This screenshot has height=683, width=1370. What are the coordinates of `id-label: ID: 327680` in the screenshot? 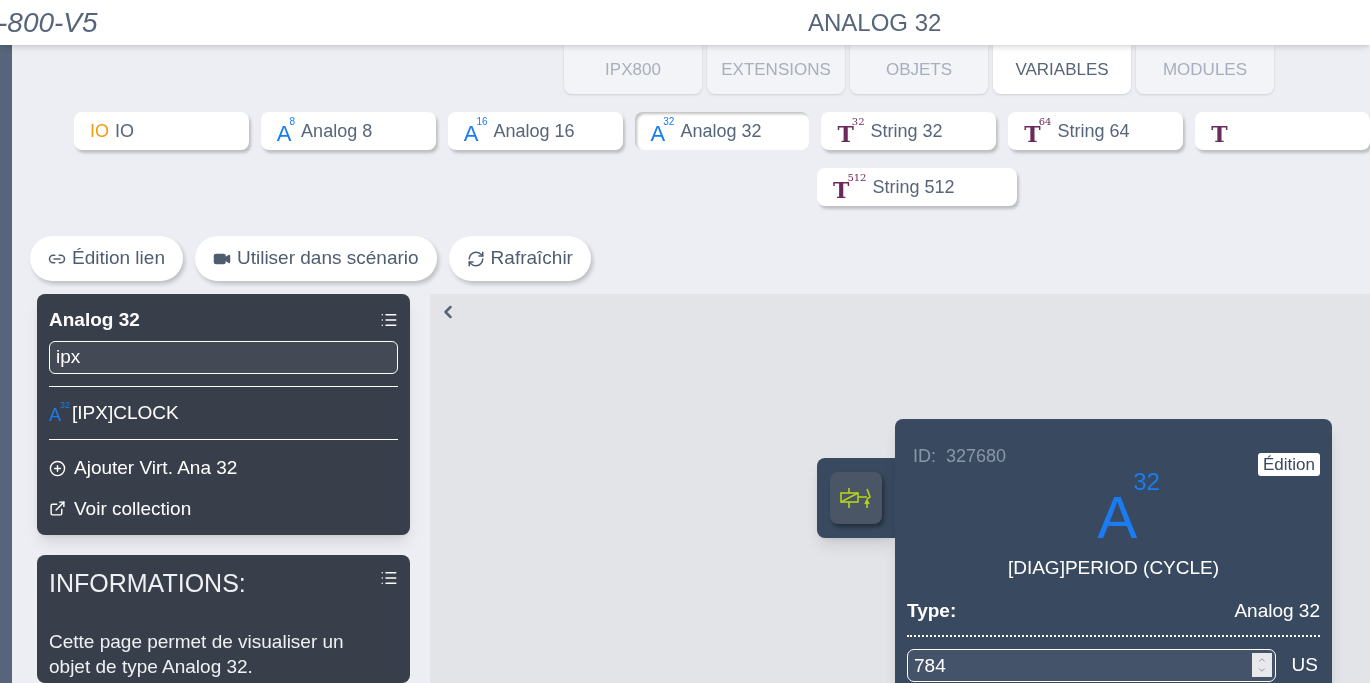 It's located at (960, 456).